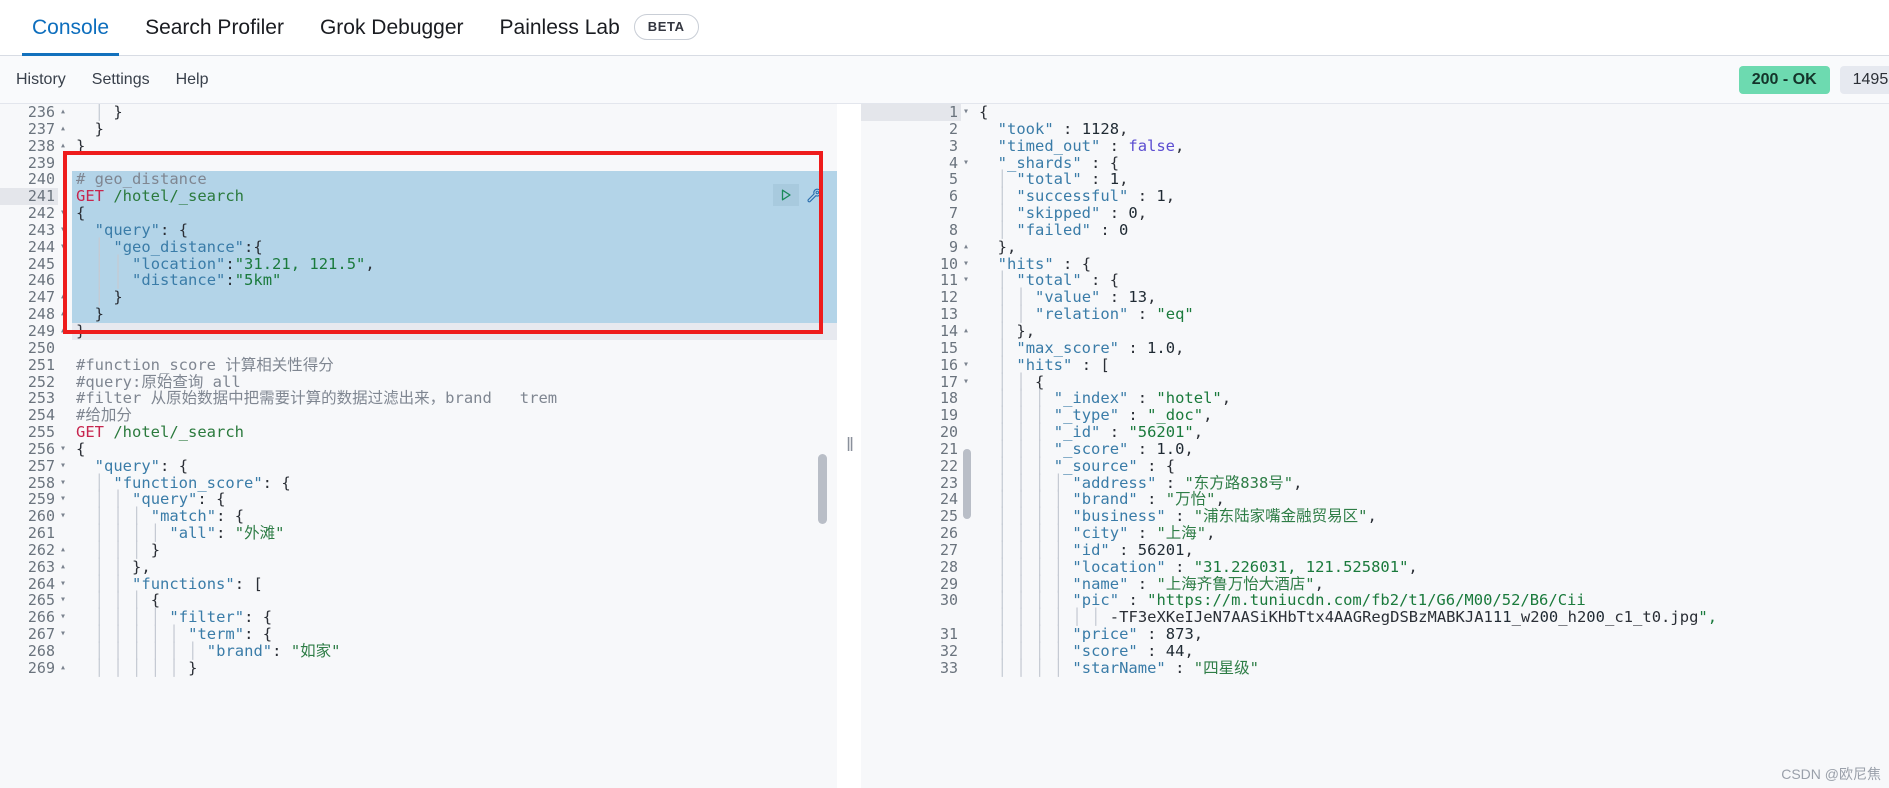 The width and height of the screenshot is (1889, 788). Describe the element at coordinates (214, 28) in the screenshot. I see `tab-search-profiler: Search Profiler` at that location.